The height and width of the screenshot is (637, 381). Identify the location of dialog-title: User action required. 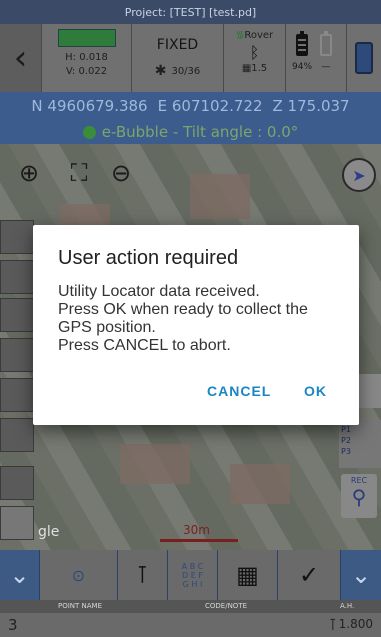
(148, 258).